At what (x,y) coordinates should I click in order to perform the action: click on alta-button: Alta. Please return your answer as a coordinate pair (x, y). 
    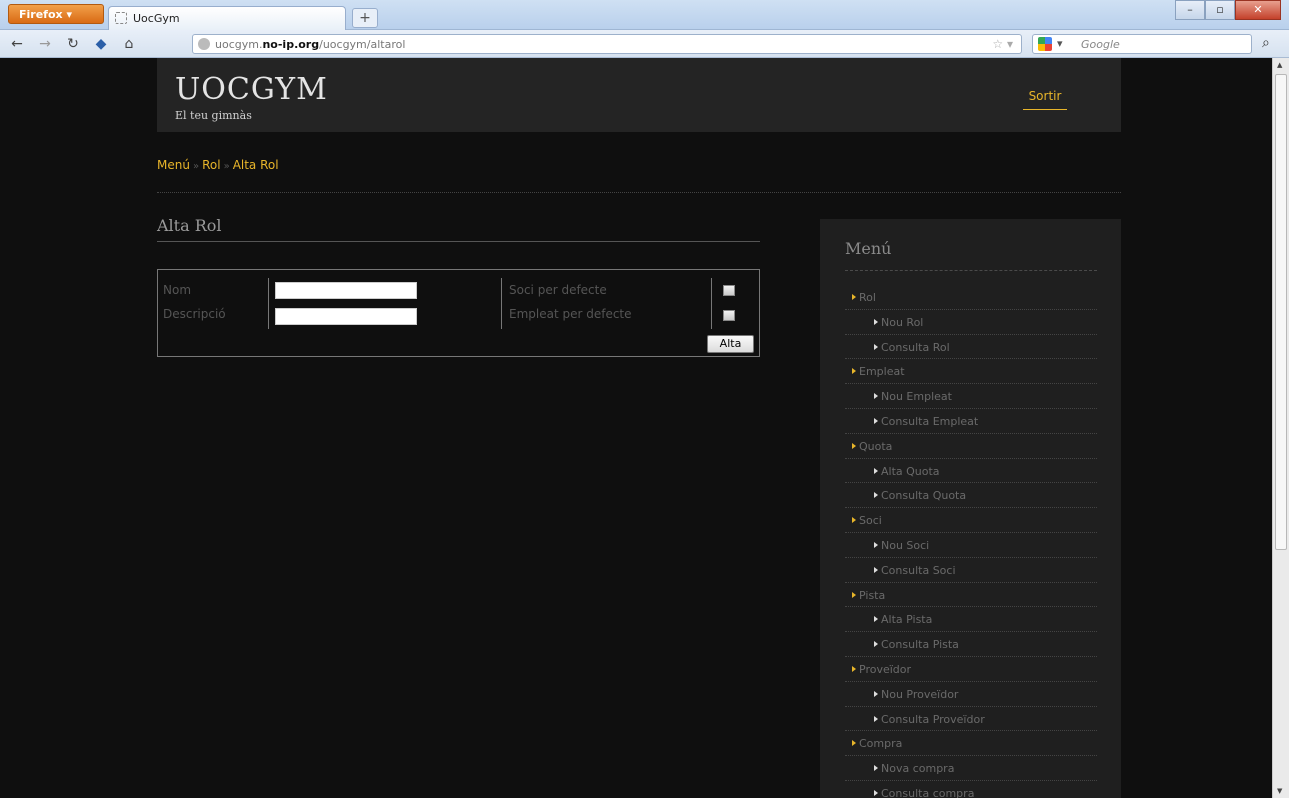
    Looking at the image, I should click on (730, 344).